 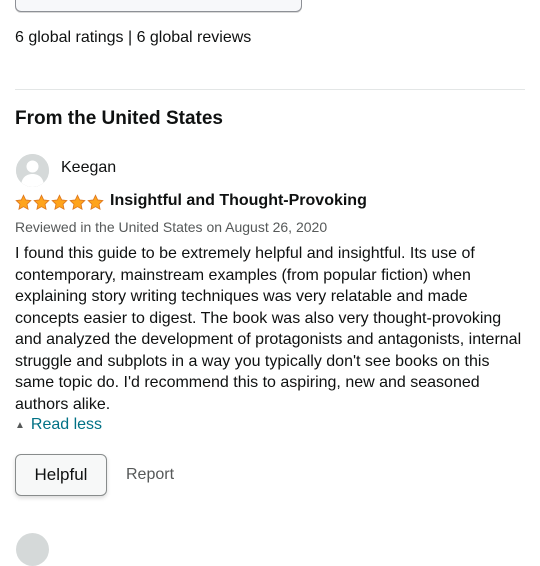 I want to click on report-link: Report, so click(x=150, y=475).